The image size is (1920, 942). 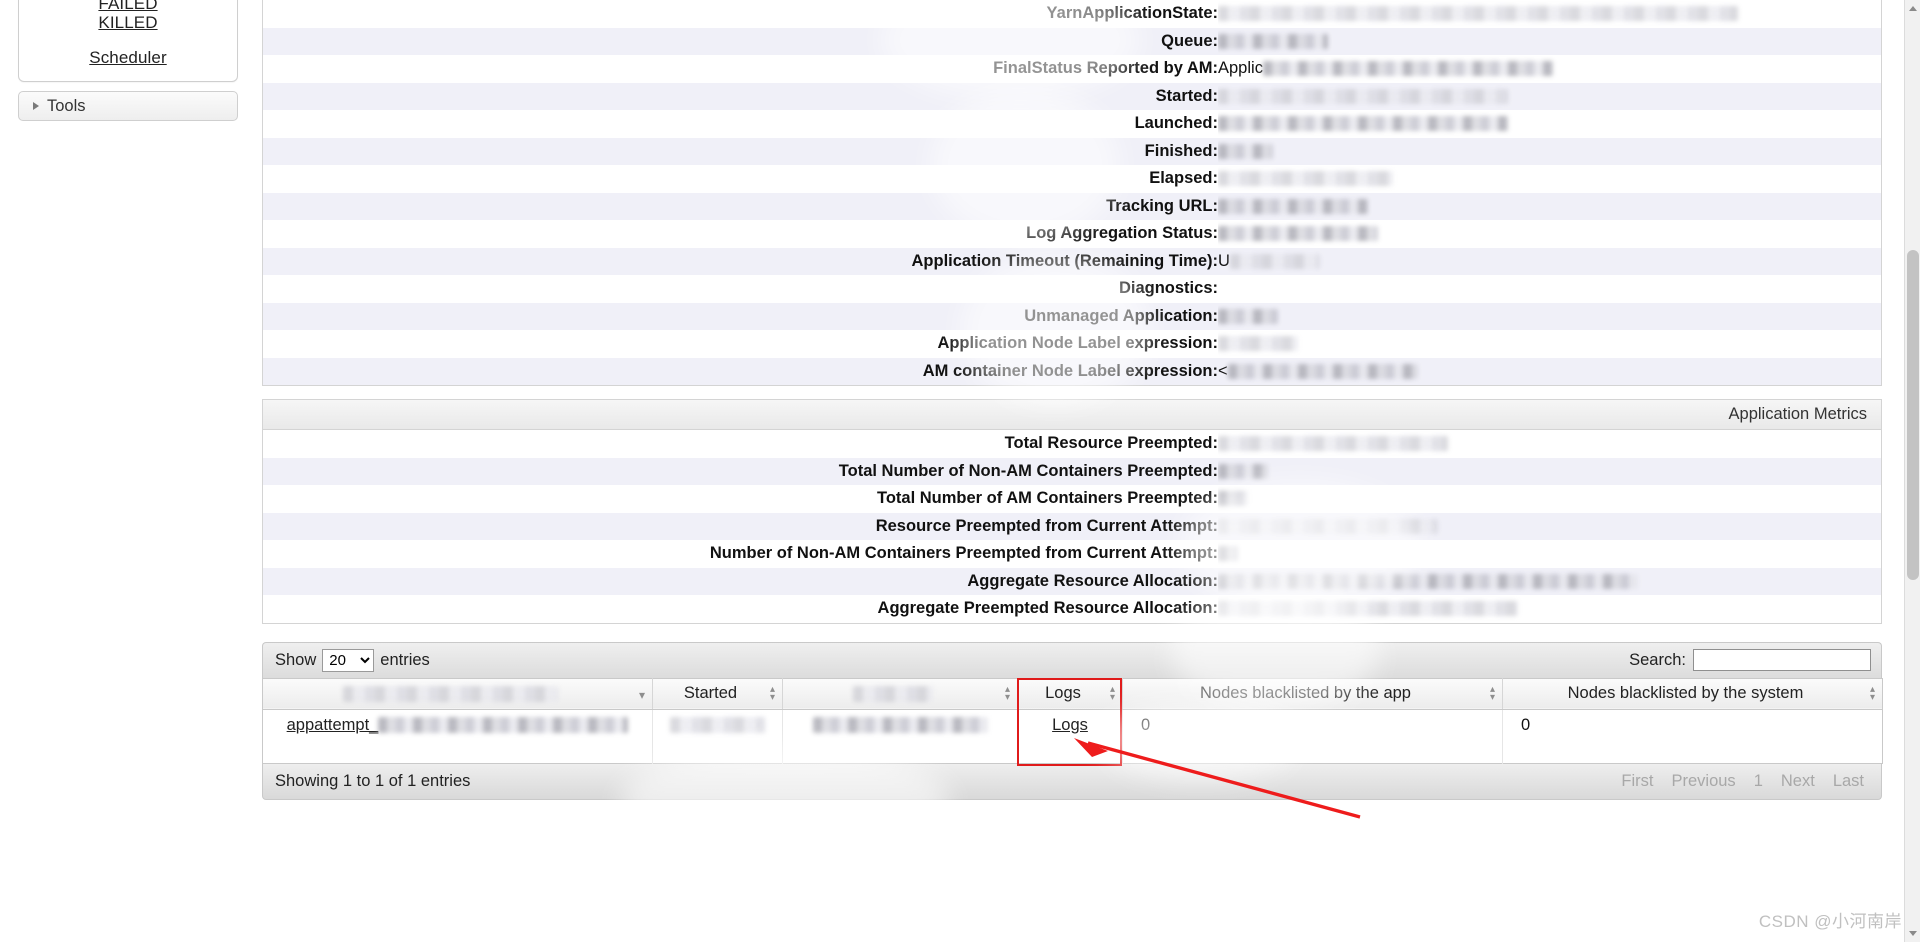 I want to click on detail-row: Resource Preempted from Current Attempt:, so click(x=1072, y=526).